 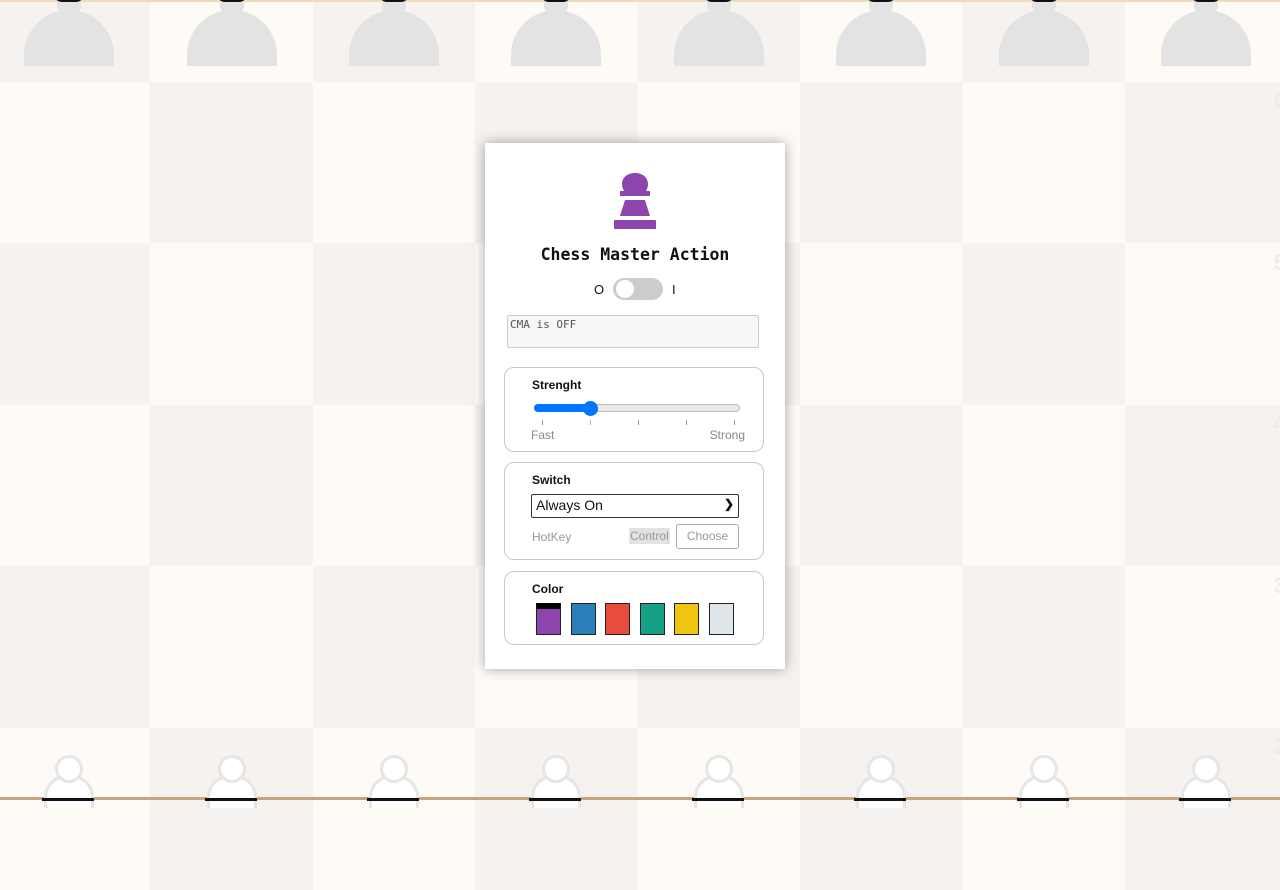 I want to click on toggle-on-label: I, so click(x=674, y=289).